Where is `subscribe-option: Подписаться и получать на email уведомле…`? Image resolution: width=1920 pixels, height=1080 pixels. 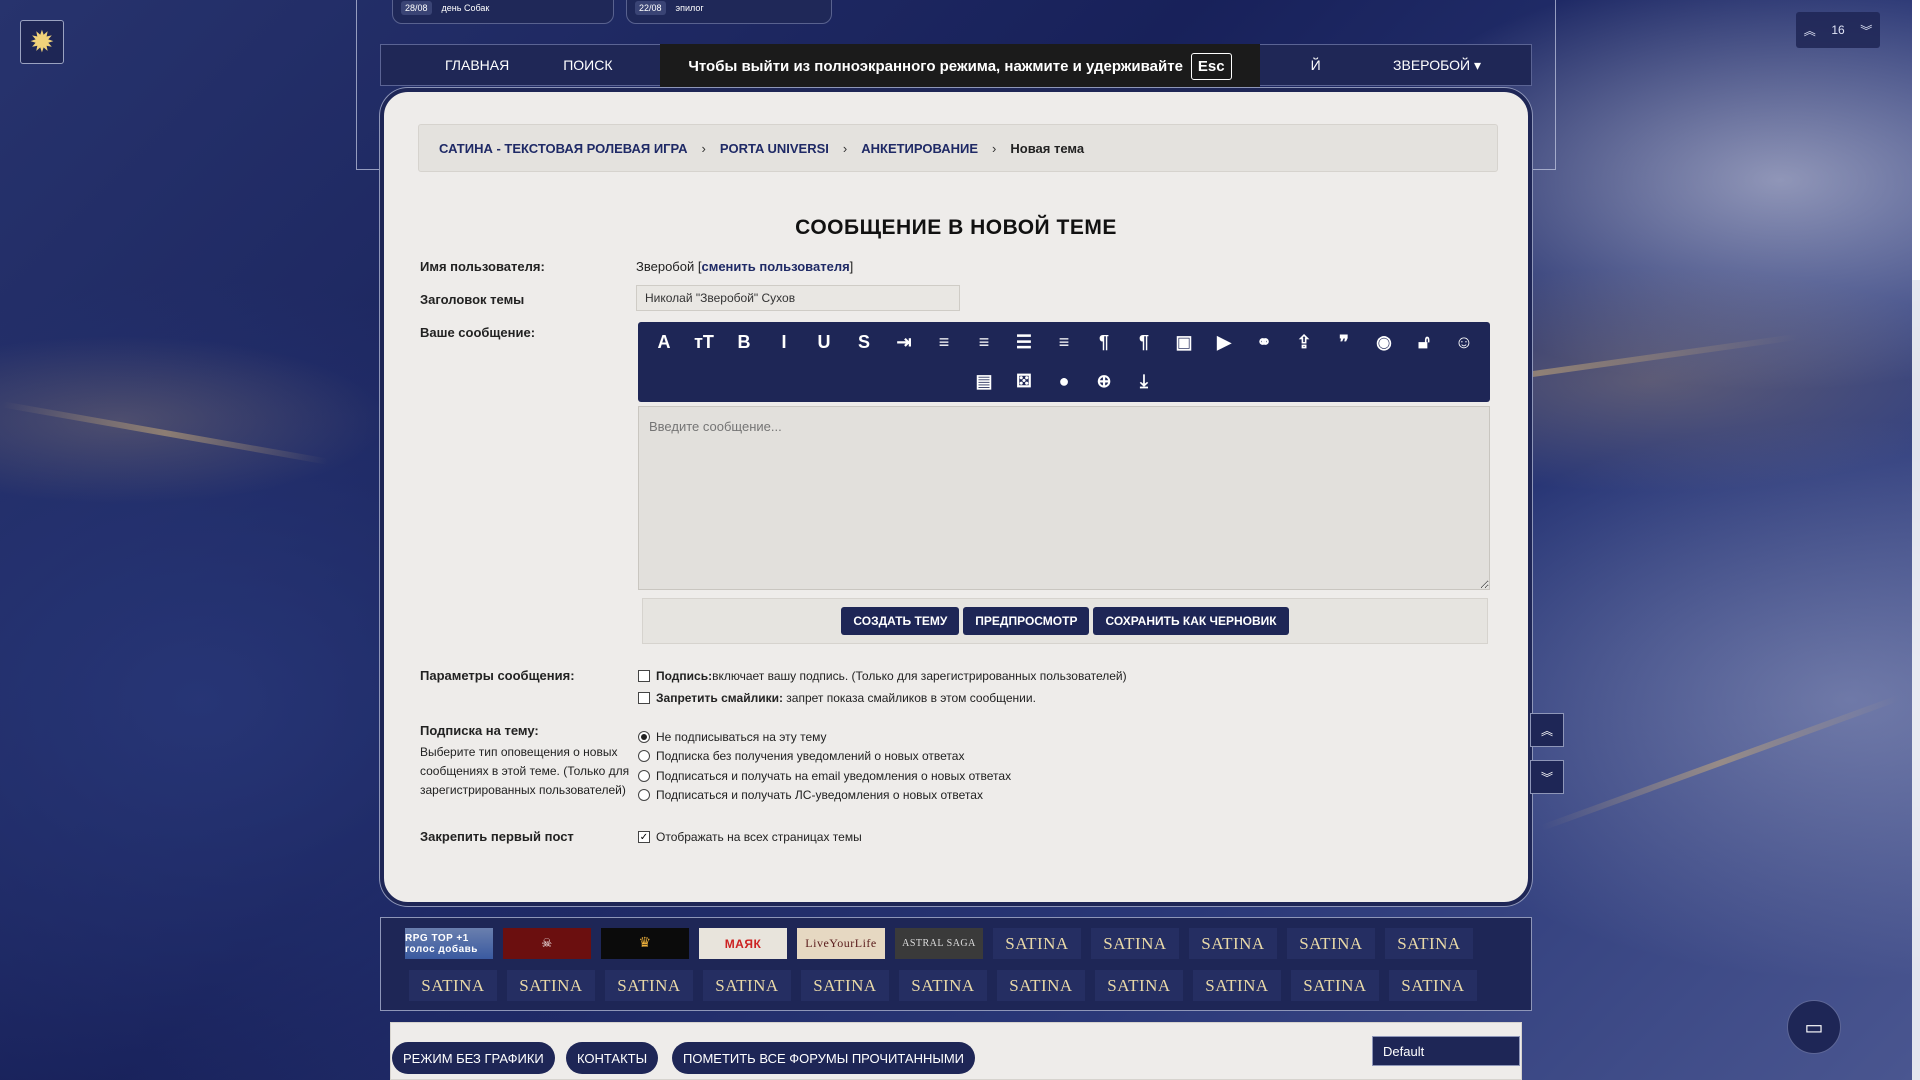 subscribe-option: Подписаться и получать на email уведомле… is located at coordinates (824, 776).